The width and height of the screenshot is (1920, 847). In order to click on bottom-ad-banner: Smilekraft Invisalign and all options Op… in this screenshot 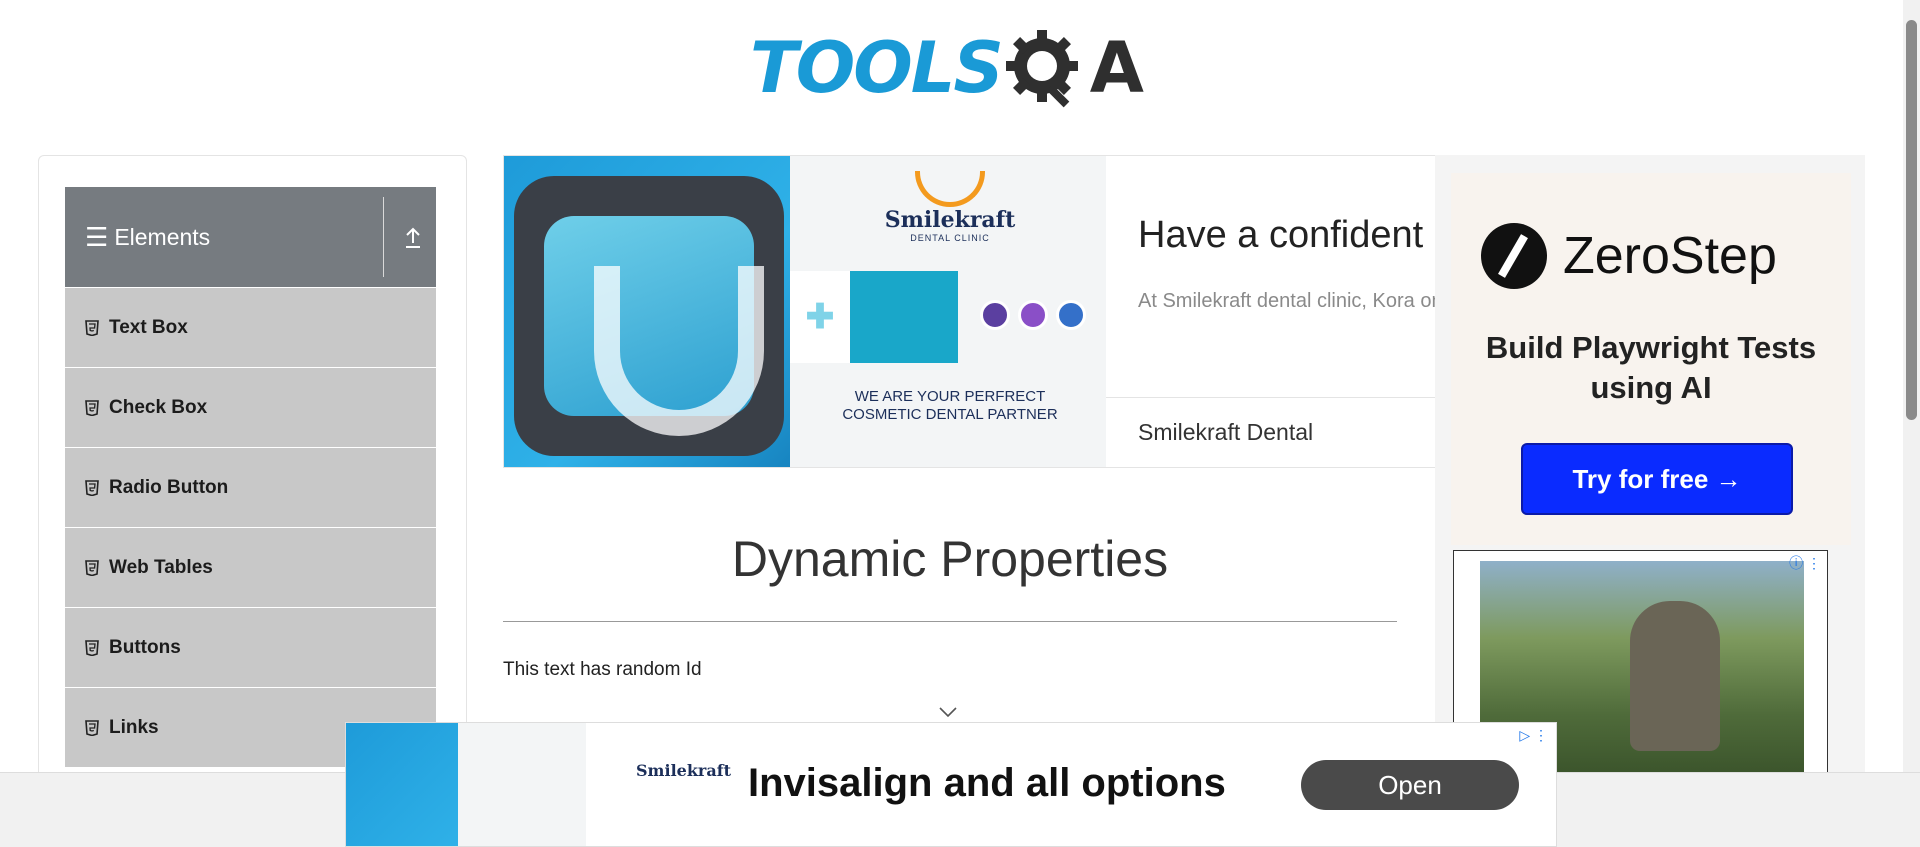, I will do `click(951, 784)`.